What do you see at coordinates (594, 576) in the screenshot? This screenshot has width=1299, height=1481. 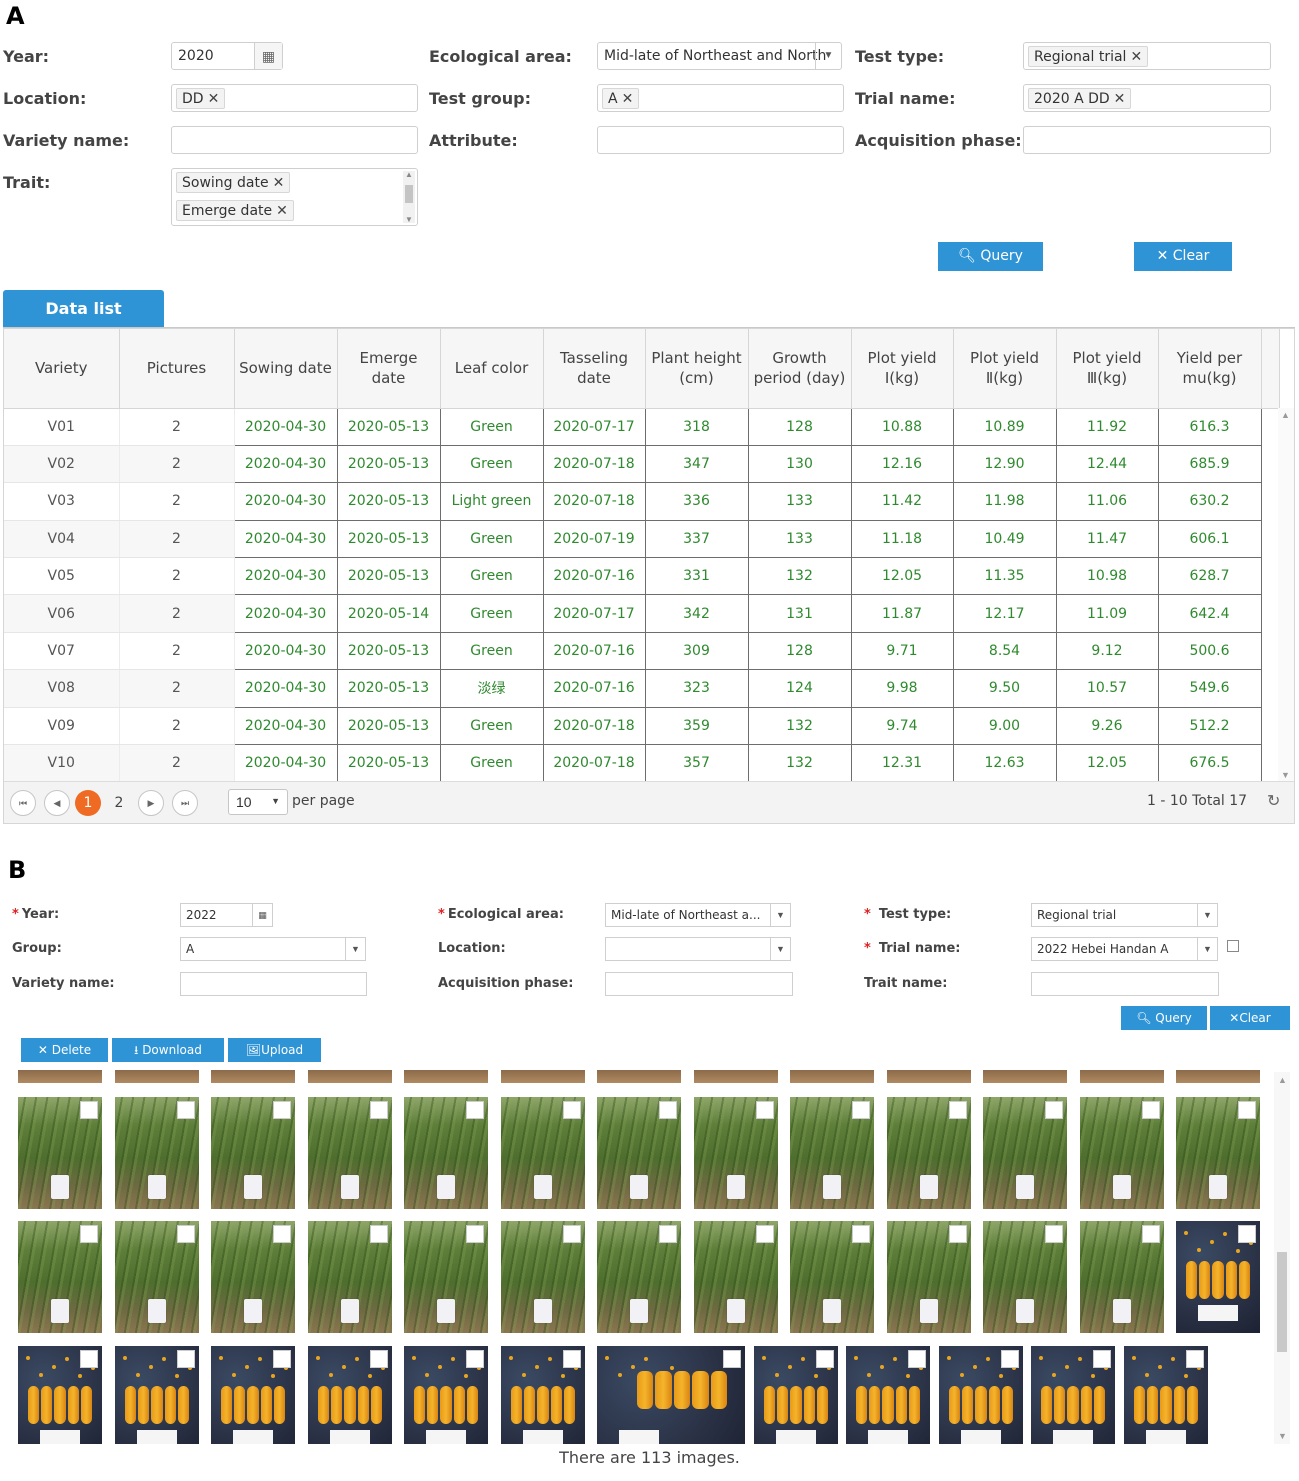 I see `cell-tasseling-date: 2020-07-16` at bounding box center [594, 576].